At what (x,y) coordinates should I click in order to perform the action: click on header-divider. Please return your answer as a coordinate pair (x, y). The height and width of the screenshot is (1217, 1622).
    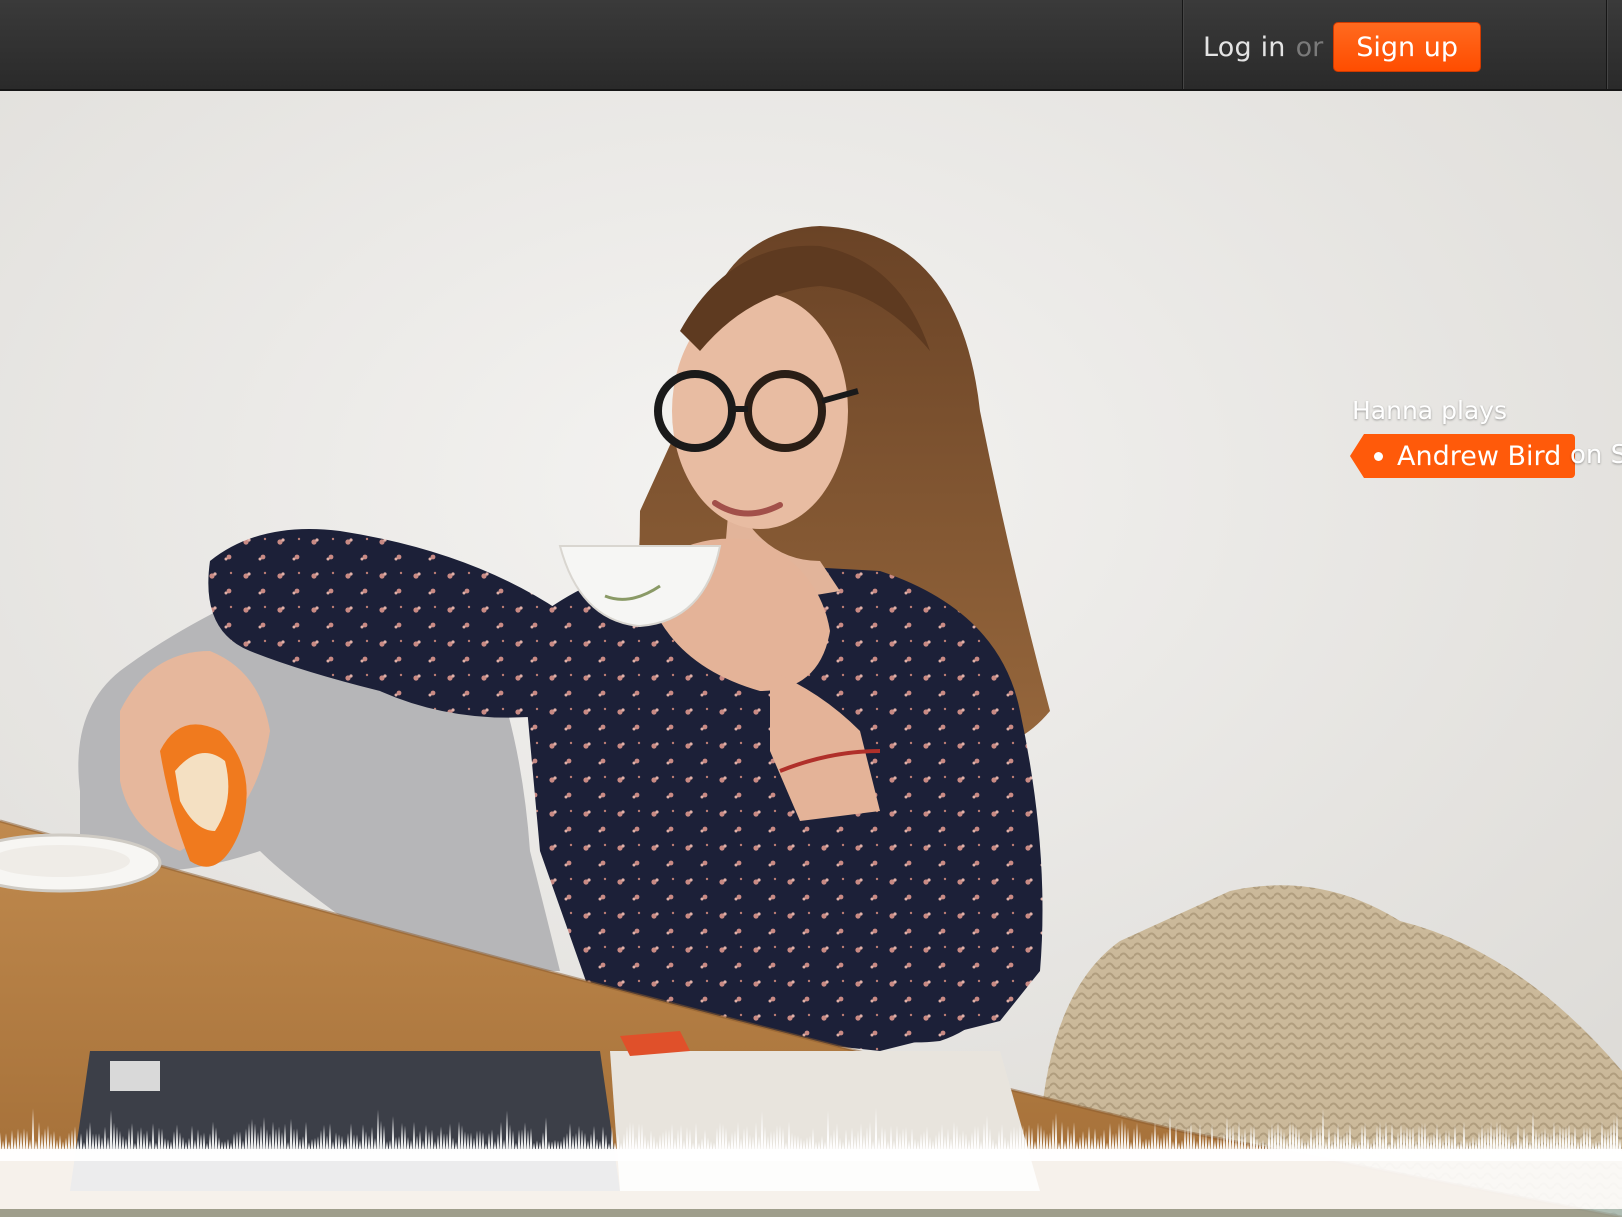
    Looking at the image, I should click on (1182, 44).